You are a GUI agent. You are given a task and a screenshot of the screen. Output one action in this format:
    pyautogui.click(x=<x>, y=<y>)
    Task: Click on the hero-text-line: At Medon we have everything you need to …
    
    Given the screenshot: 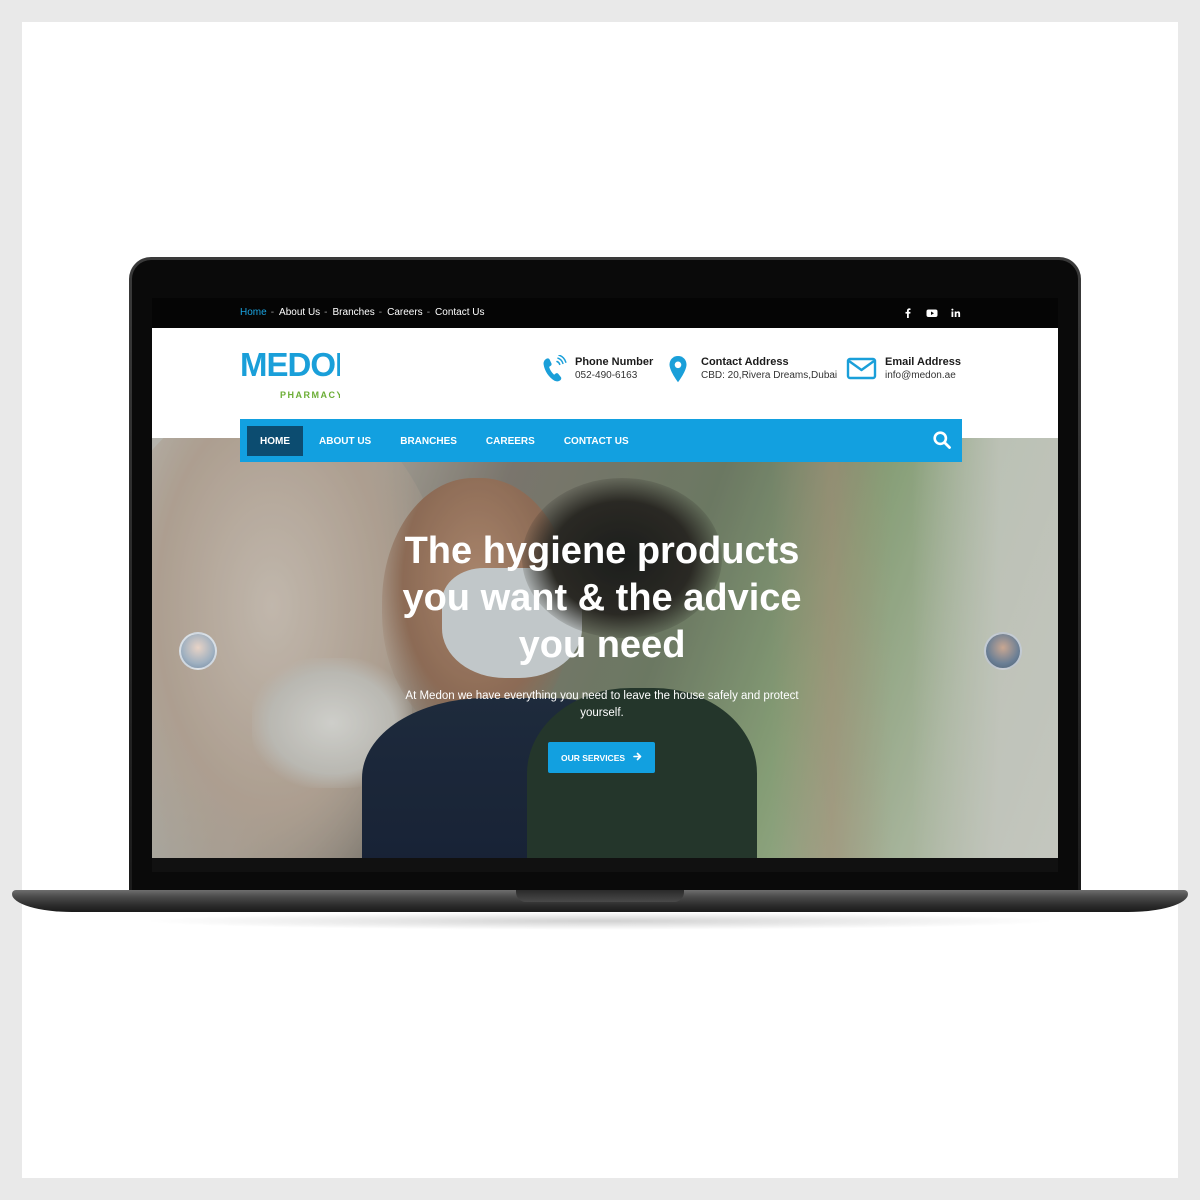 What is the action you would take?
    pyautogui.click(x=602, y=696)
    